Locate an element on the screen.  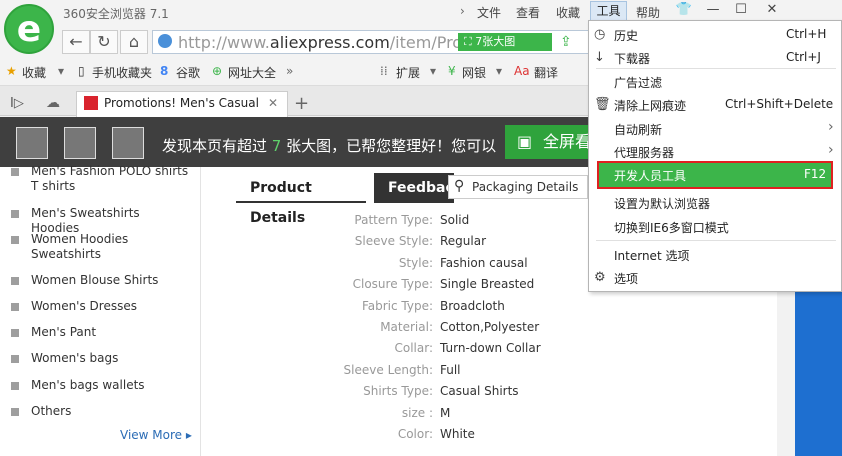
bookmark-favorites: 收藏 is located at coordinates (34, 72).